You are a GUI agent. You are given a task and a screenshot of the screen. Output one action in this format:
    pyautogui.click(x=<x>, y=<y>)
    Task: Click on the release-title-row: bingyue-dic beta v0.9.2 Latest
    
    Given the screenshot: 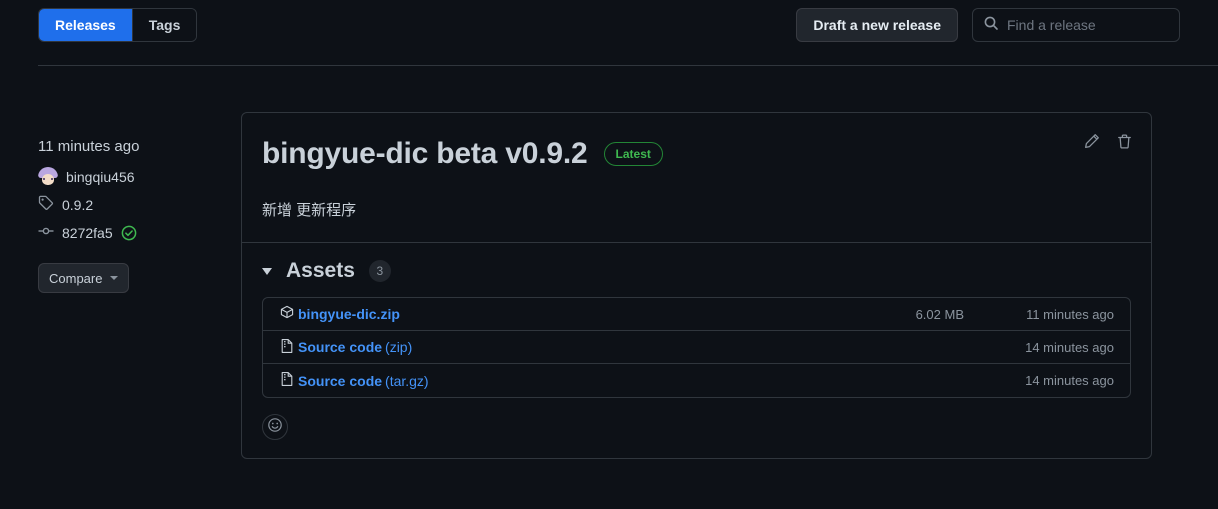 What is the action you would take?
    pyautogui.click(x=696, y=154)
    